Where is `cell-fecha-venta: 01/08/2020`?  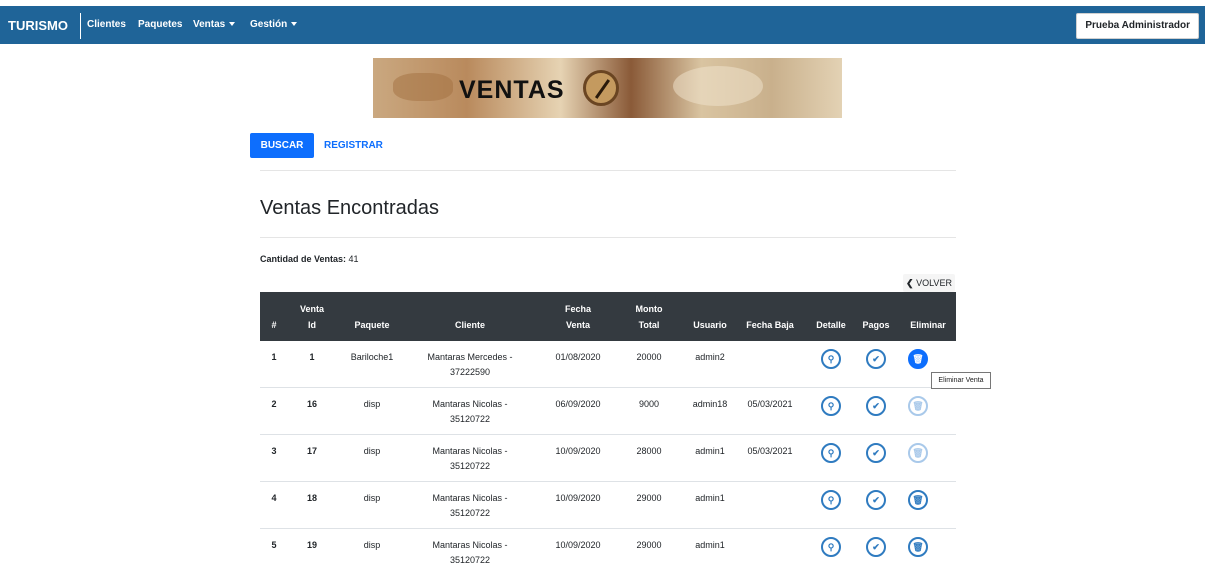
cell-fecha-venta: 01/08/2020 is located at coordinates (578, 357).